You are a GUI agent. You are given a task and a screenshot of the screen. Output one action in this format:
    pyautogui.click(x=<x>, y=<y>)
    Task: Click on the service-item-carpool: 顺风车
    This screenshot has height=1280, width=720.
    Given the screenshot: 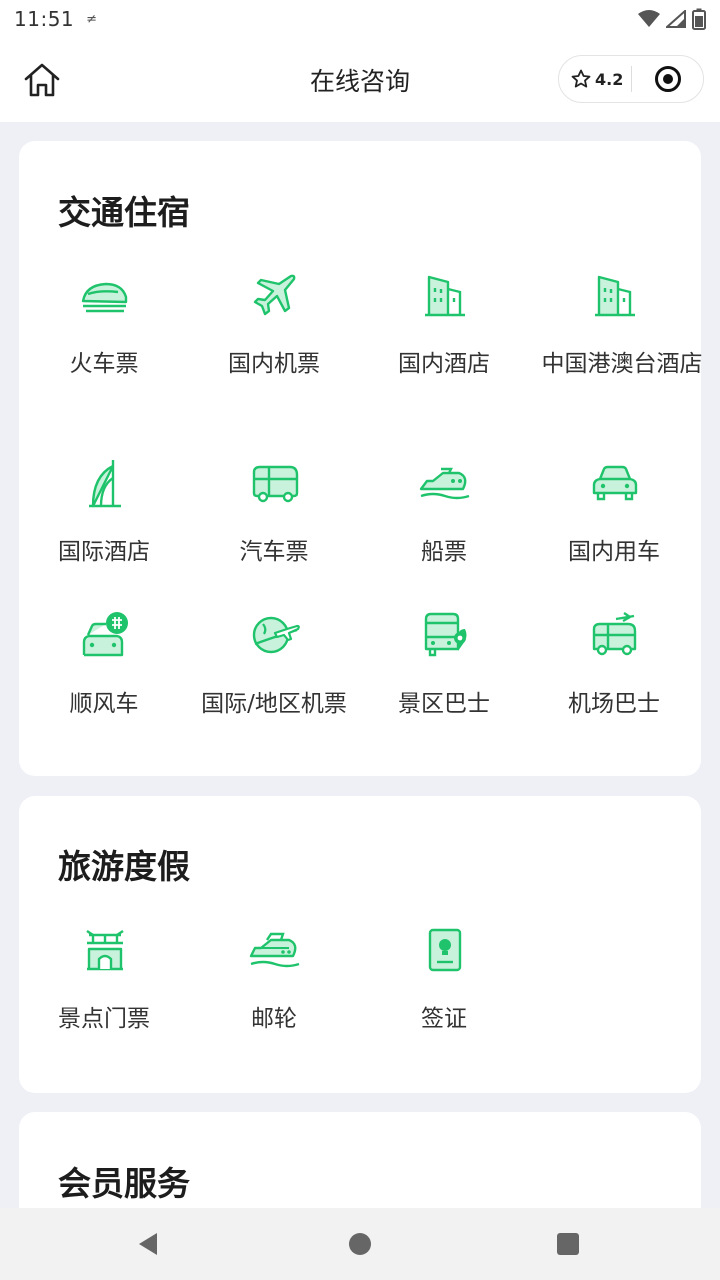 What is the action you would take?
    pyautogui.click(x=104, y=684)
    